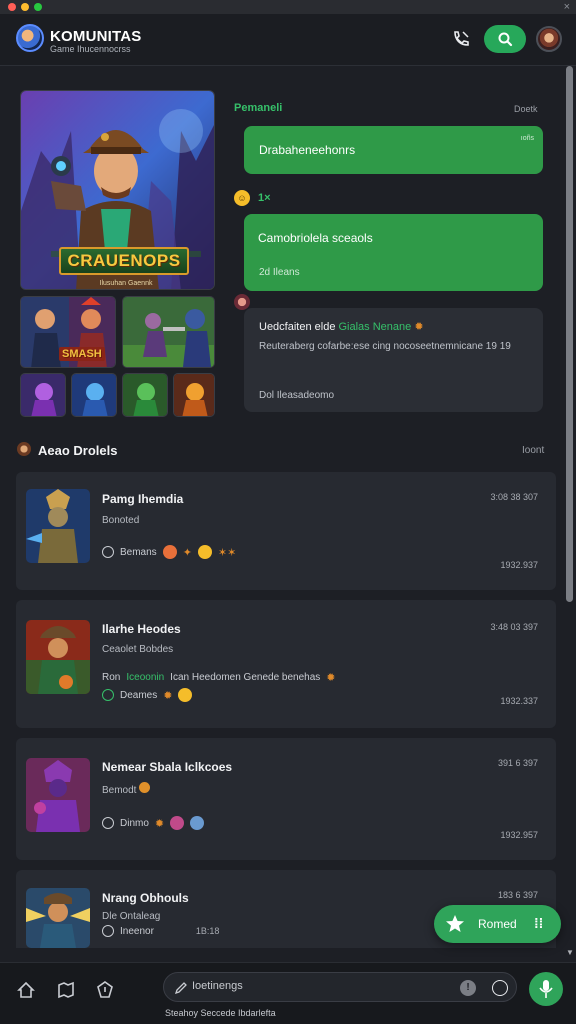  What do you see at coordinates (533, 450) in the screenshot?
I see `section-see-all-link: Ioont` at bounding box center [533, 450].